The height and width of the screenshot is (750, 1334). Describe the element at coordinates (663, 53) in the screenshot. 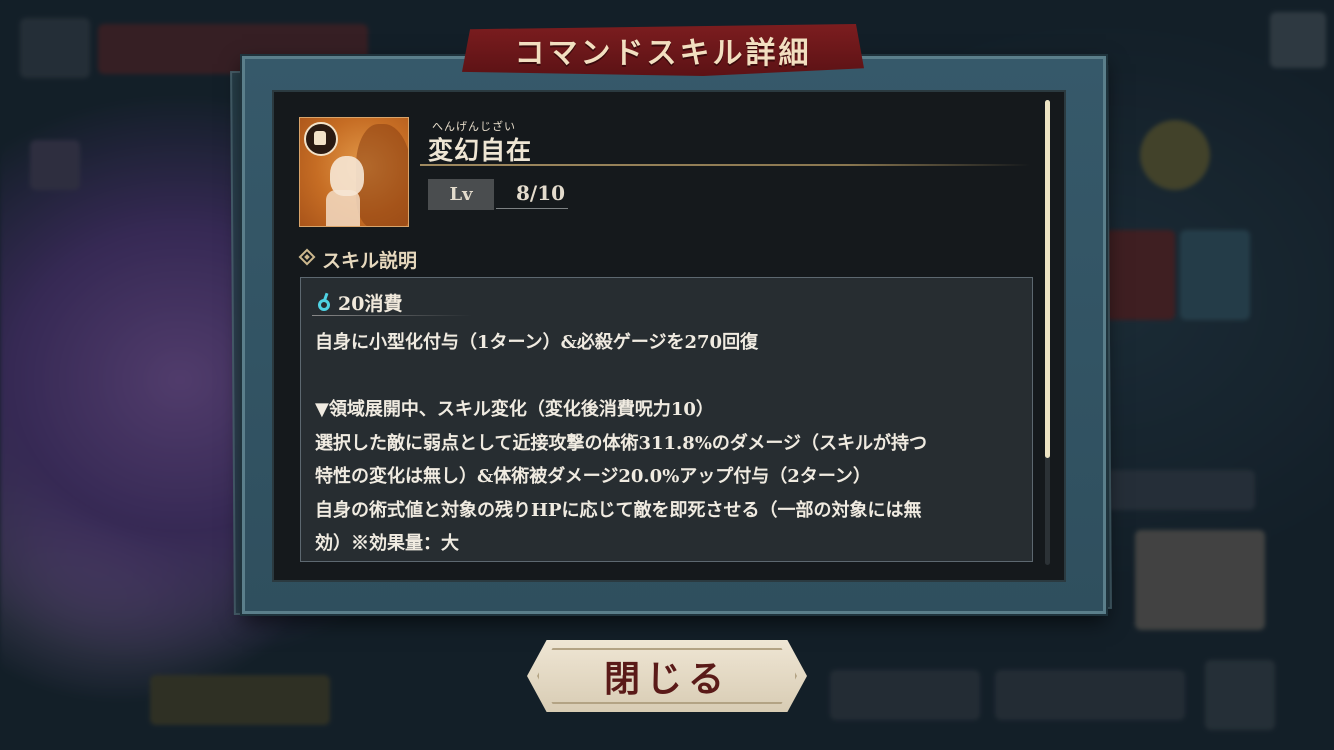

I see `dialog-title: コマンドスキル詳細` at that location.